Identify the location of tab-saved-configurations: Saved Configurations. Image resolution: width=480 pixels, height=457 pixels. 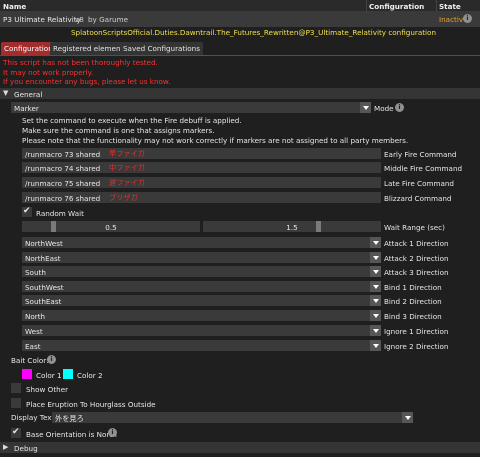
(161, 48).